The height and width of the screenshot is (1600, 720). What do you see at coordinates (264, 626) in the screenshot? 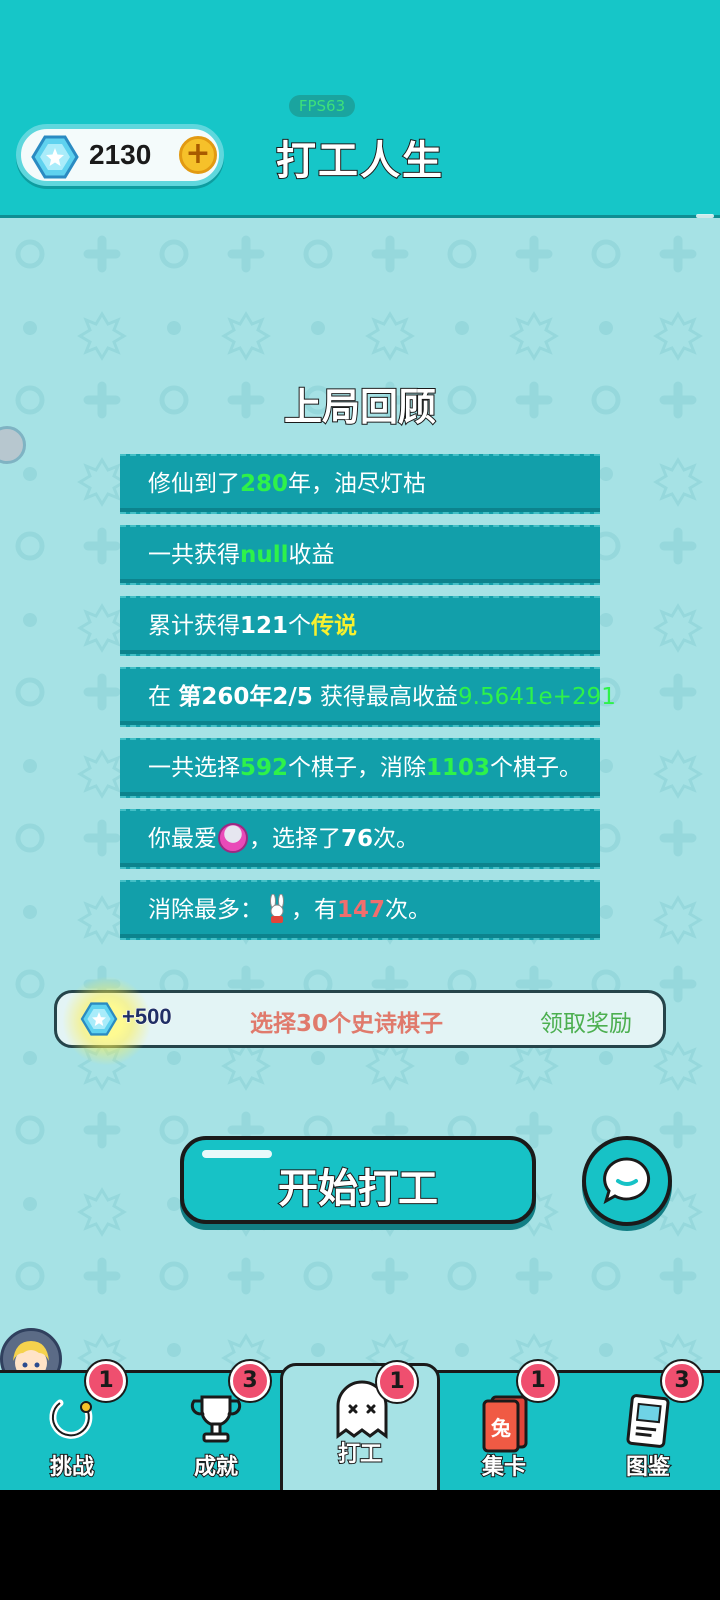
I see `legendary-count: 121` at bounding box center [264, 626].